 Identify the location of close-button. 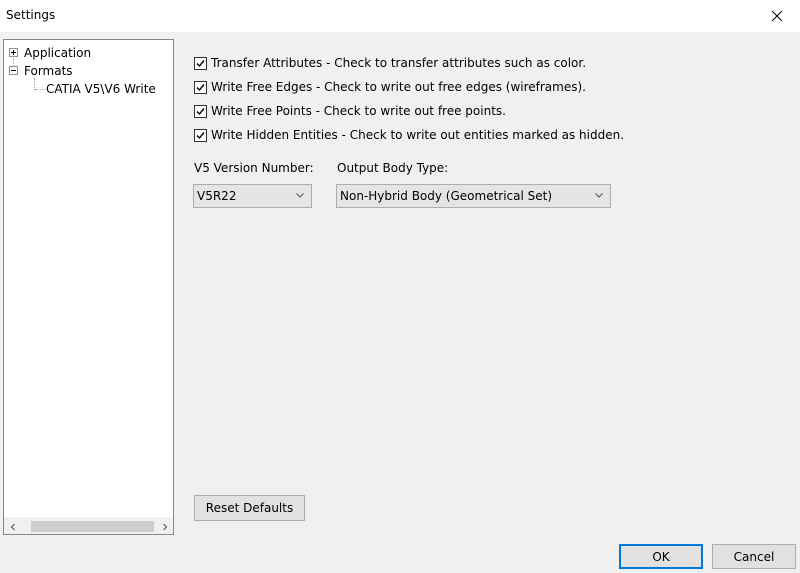
(777, 16).